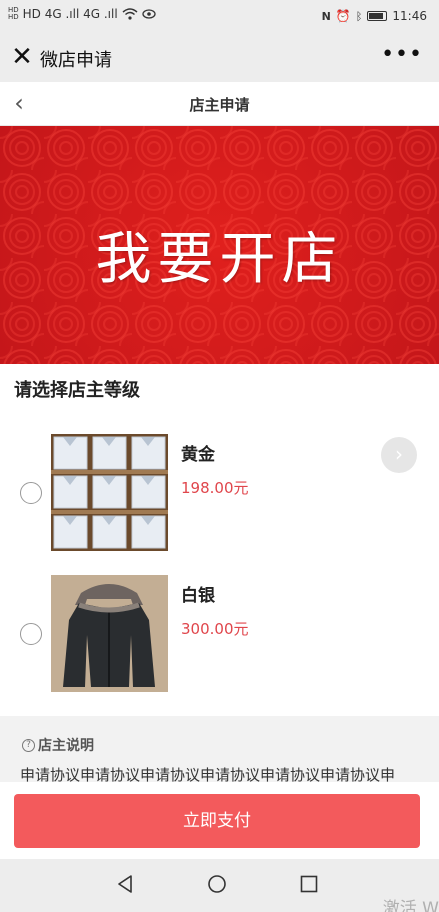 Image resolution: width=439 pixels, height=912 pixels. I want to click on more-options-icon: •••, so click(402, 54).